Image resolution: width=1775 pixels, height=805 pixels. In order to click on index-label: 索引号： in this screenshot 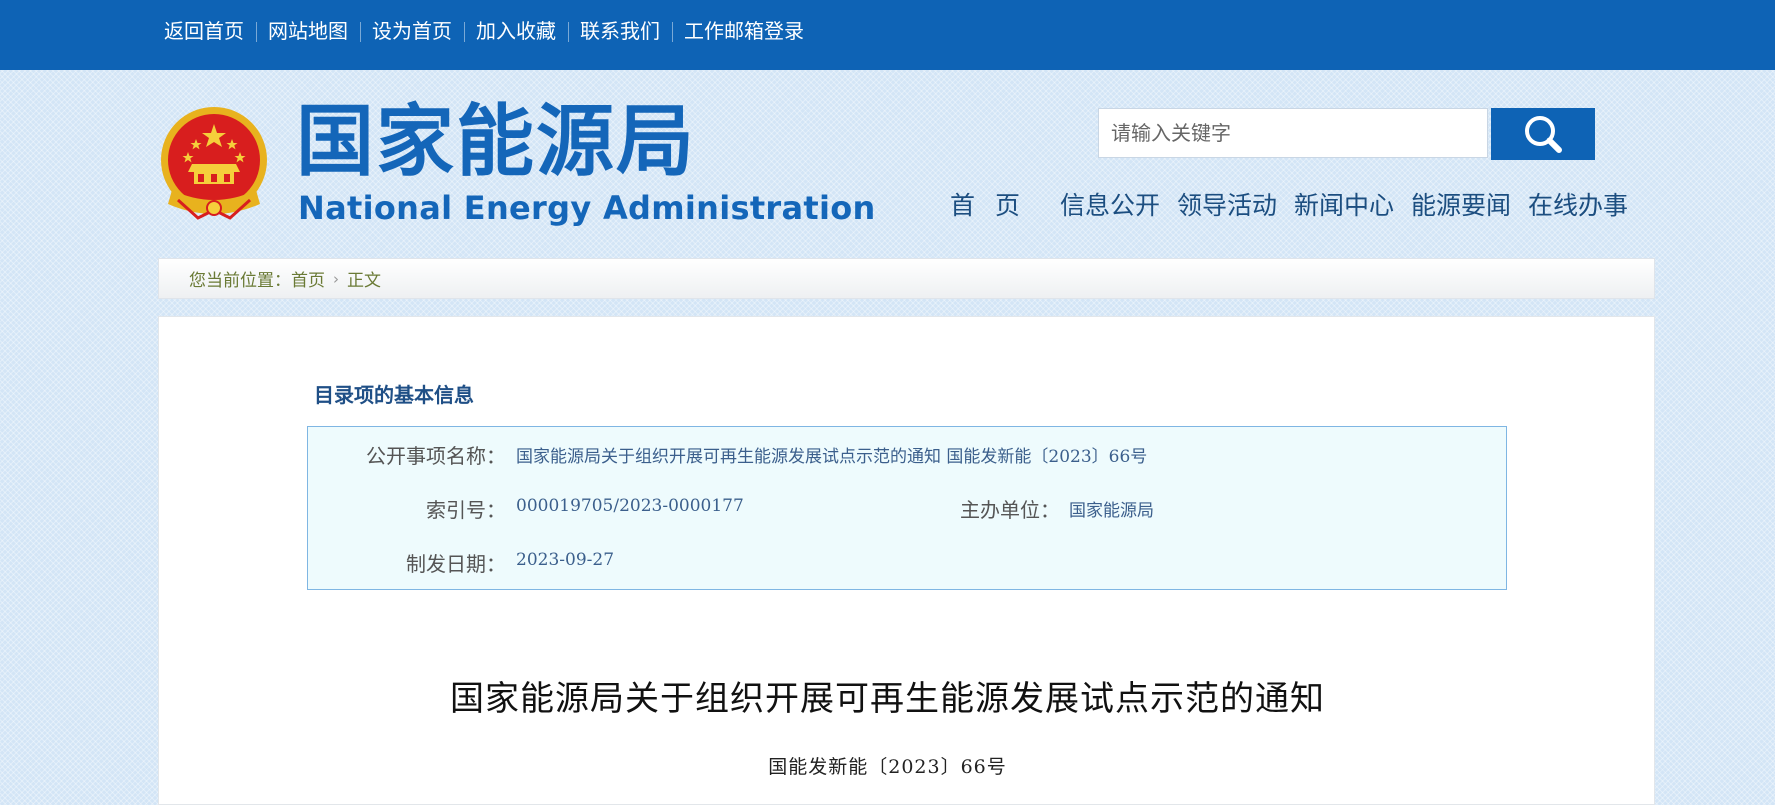, I will do `click(466, 510)`.